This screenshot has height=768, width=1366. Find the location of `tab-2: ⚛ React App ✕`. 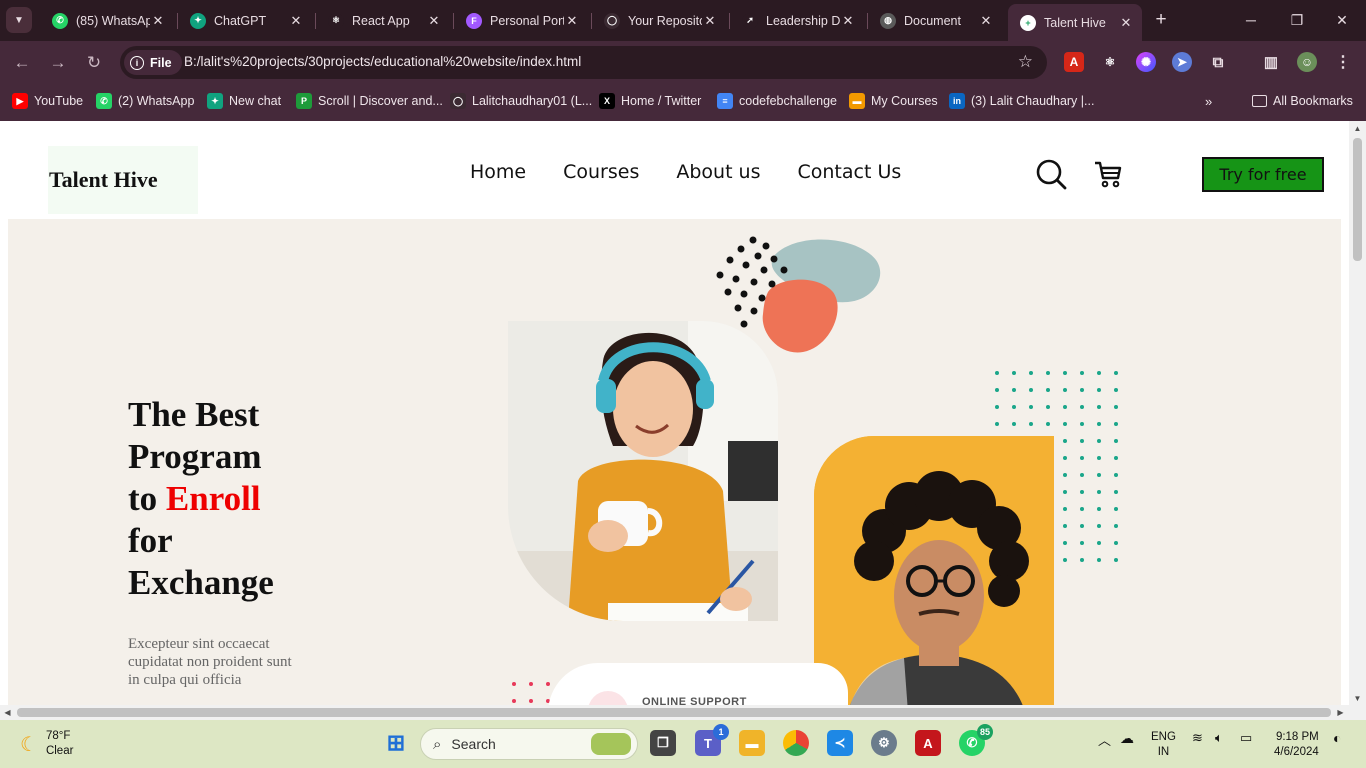

tab-2: ⚛ React App ✕ is located at coordinates (383, 20).